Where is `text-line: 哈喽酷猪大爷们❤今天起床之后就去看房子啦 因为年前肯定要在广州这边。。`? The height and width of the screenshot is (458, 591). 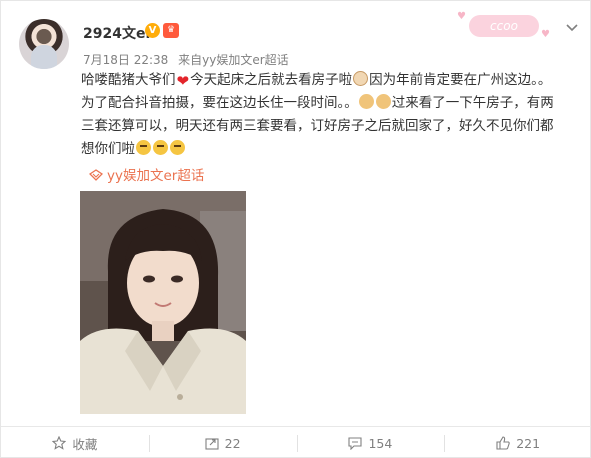 text-line: 哈喽酷猪大爷们❤今天起床之后就去看房子啦 因为年前肯定要在广州这边。。 is located at coordinates (326, 80).